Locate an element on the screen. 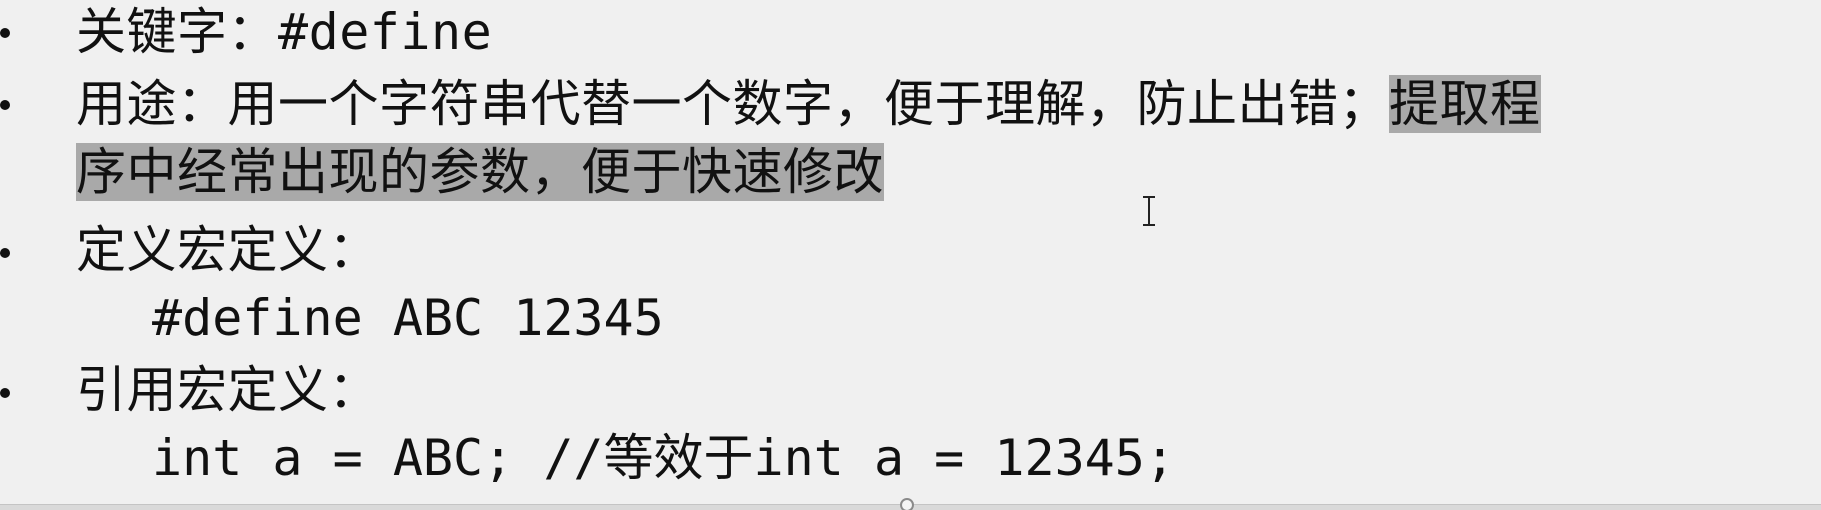  highlighted-text-part-2: 序中经常出现的参数，便于快速修改 is located at coordinates (480, 172).